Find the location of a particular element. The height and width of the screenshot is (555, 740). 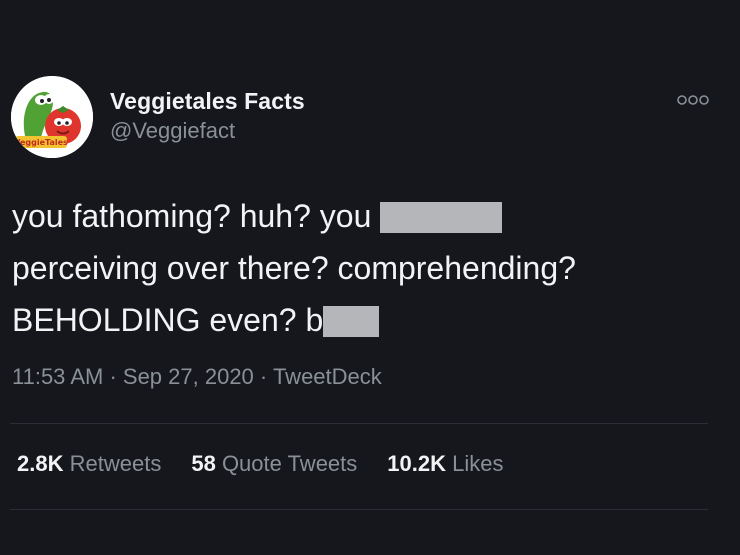

tweet-text-line-2: perceiving over there? comprehending? is located at coordinates (294, 268).